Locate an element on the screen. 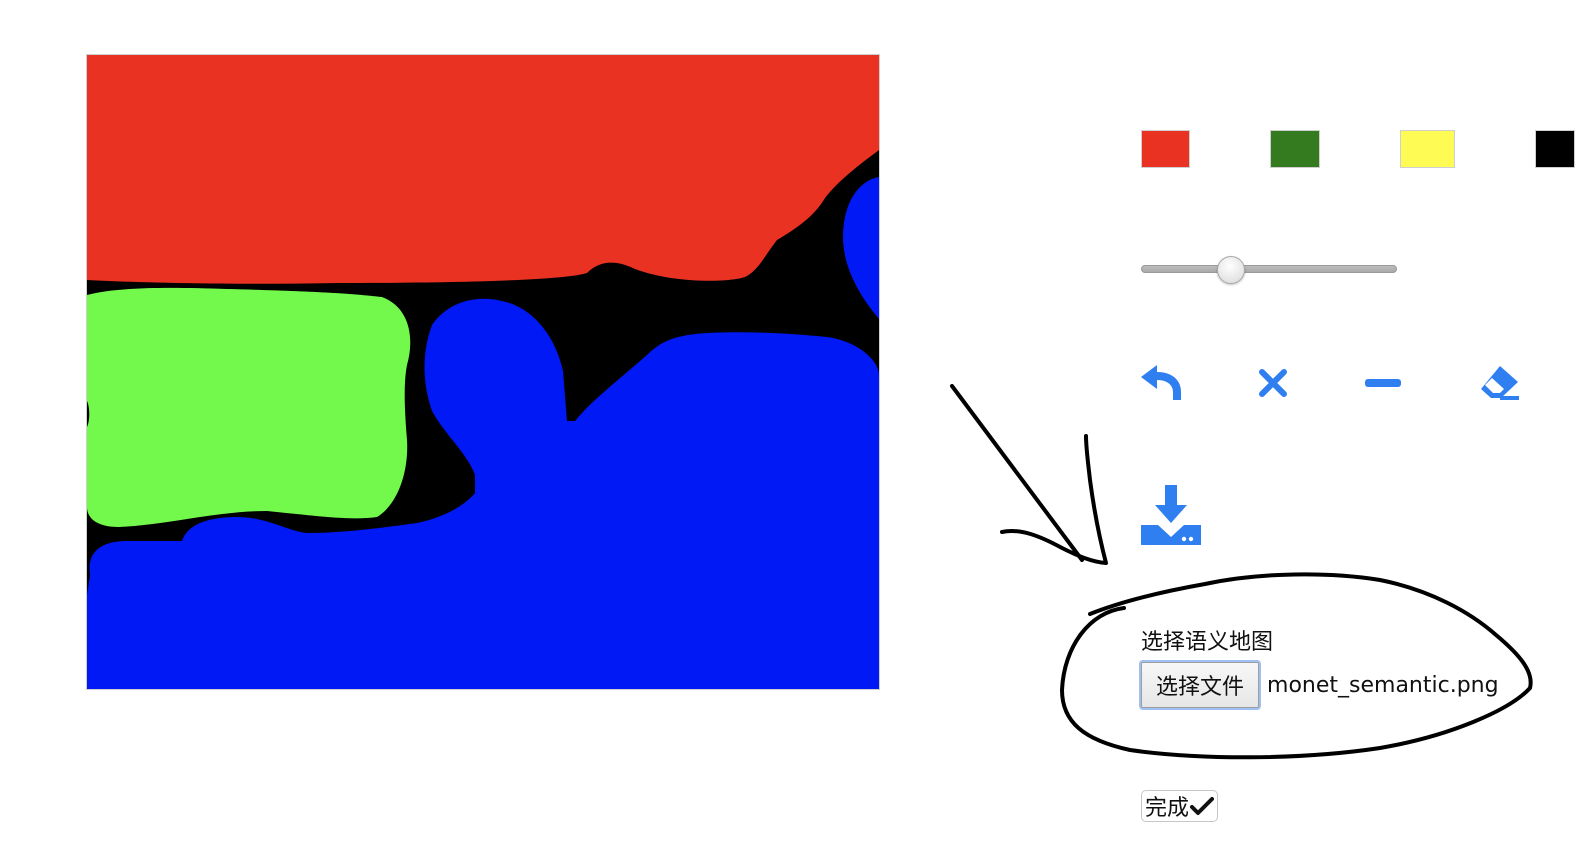  color-swatch-black is located at coordinates (1555, 149).